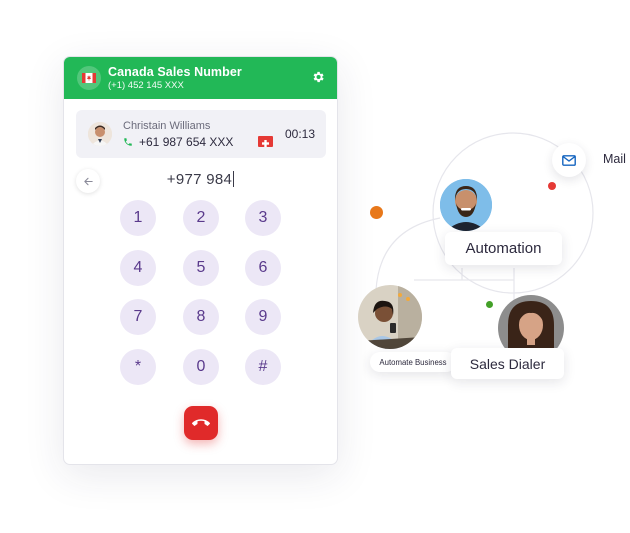 Image resolution: width=630 pixels, height=533 pixels. What do you see at coordinates (128, 142) in the screenshot?
I see `phone-icon` at bounding box center [128, 142].